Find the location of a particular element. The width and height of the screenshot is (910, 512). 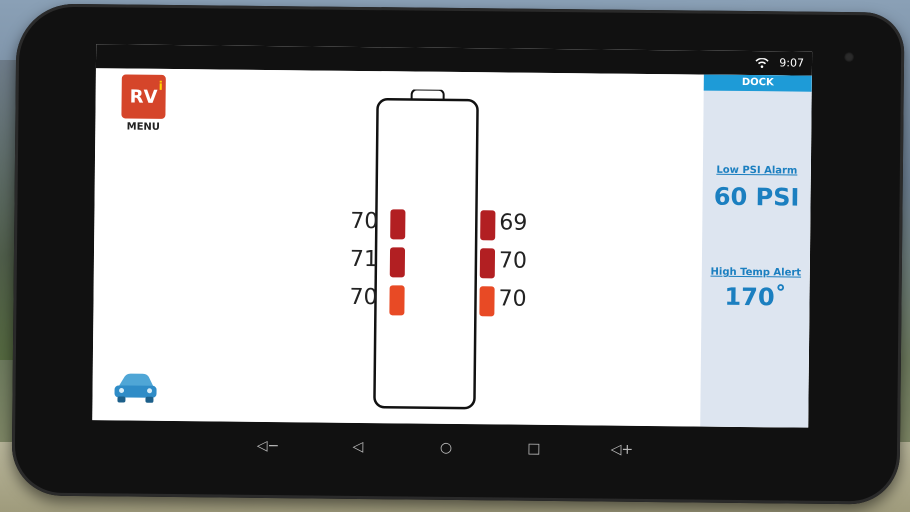

logo-accent: i is located at coordinates (160, 85).